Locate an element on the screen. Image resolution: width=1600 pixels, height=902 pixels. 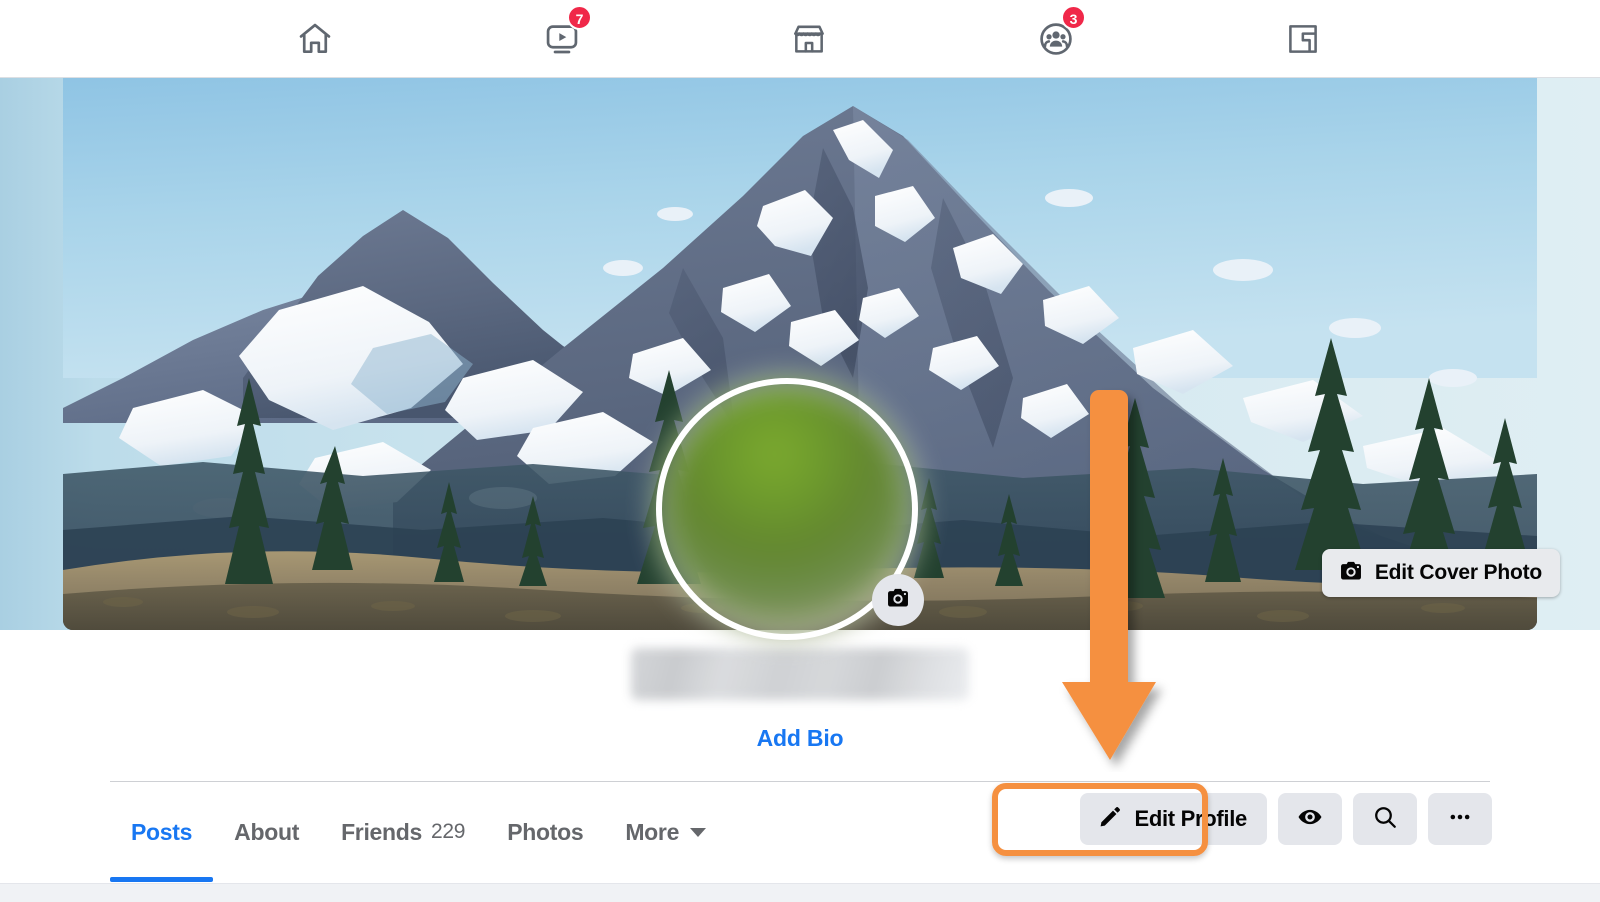
profile-name-redacted is located at coordinates (800, 674).